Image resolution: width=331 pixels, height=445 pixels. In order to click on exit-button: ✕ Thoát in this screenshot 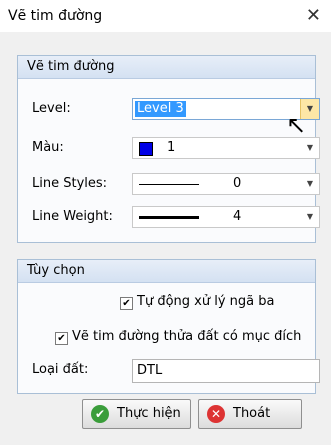, I will do `click(250, 414)`.